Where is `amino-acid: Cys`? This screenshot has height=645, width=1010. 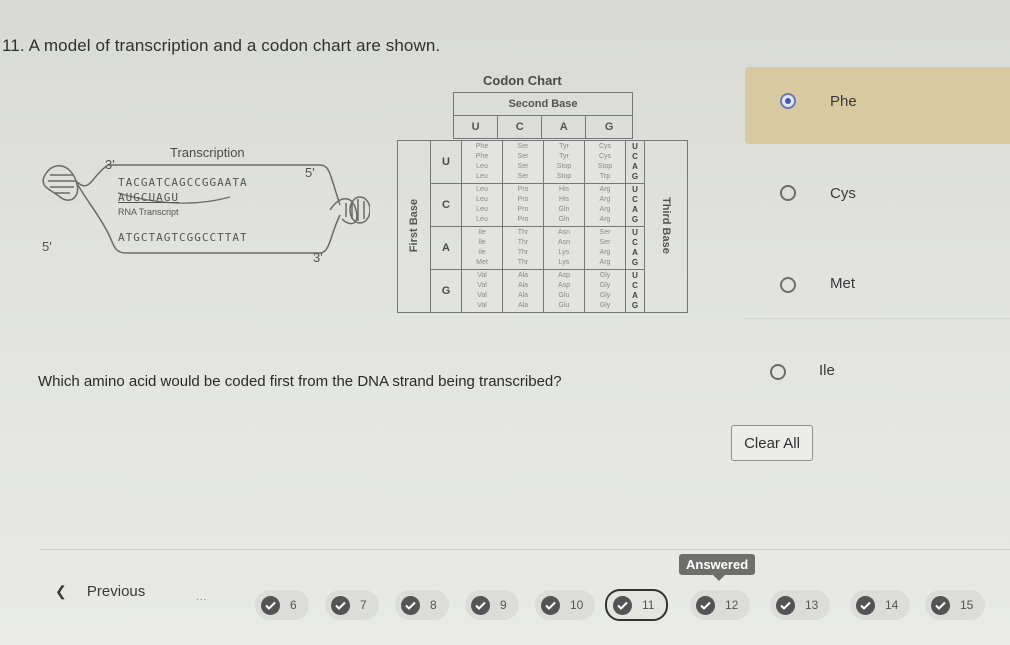 amino-acid: Cys is located at coordinates (605, 156).